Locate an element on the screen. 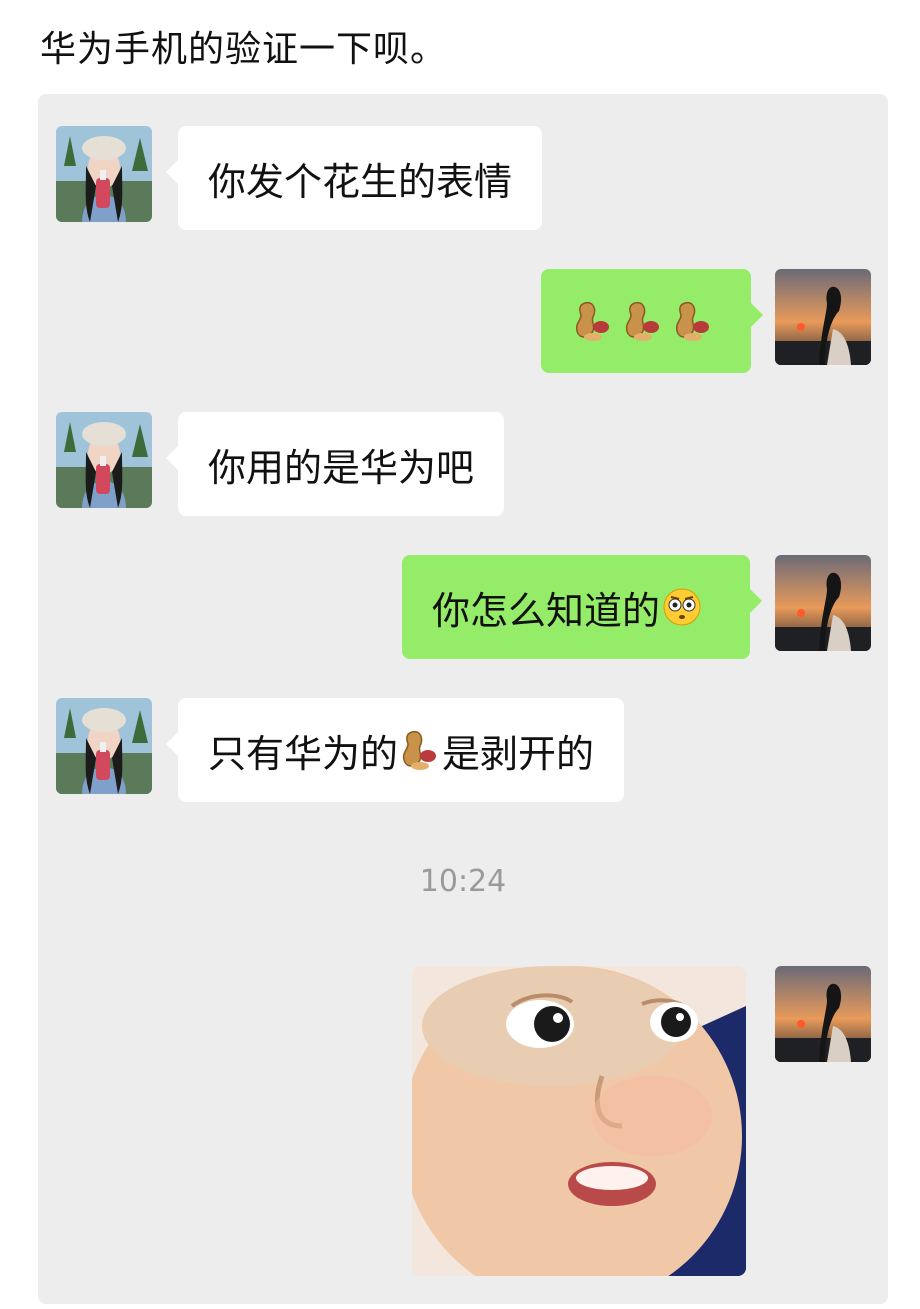 The height and width of the screenshot is (1309, 920). incoming-message-bubble: 你用的是华为吧 is located at coordinates (335, 464).